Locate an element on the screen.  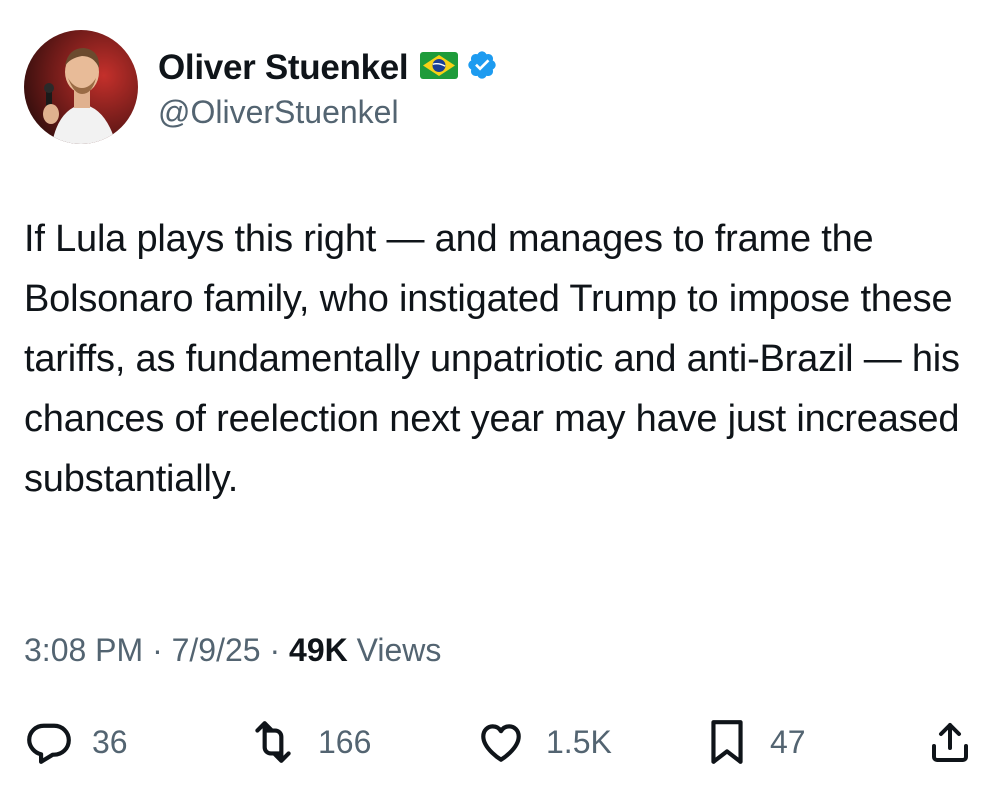
display-name: Oliver Stuenkel is located at coordinates (283, 68).